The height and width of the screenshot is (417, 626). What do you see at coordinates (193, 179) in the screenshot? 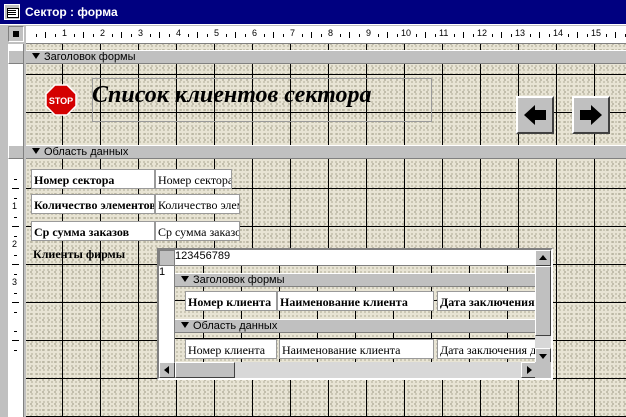
I see `field-sector-number: Номер сектора` at bounding box center [193, 179].